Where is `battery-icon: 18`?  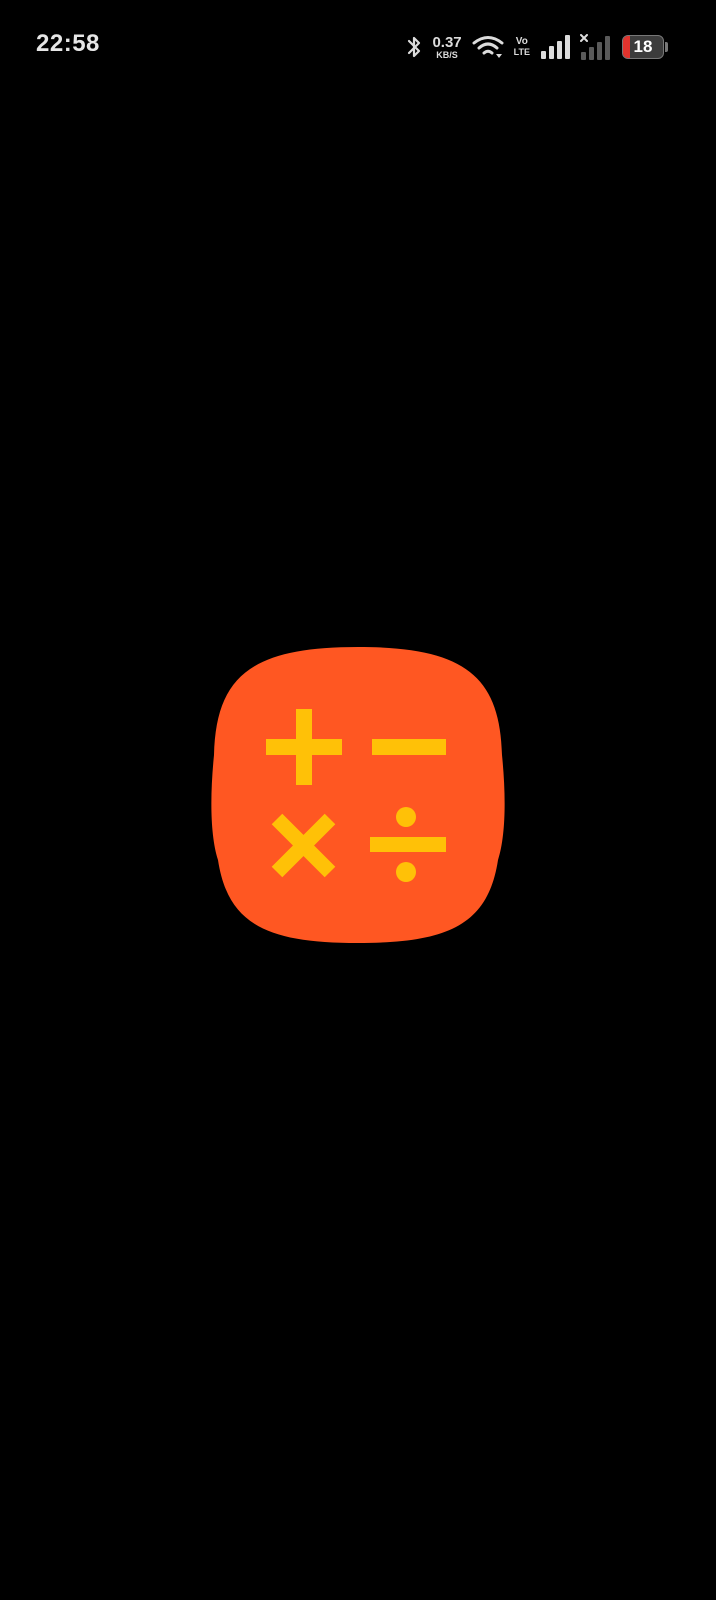 battery-icon: 18 is located at coordinates (643, 47).